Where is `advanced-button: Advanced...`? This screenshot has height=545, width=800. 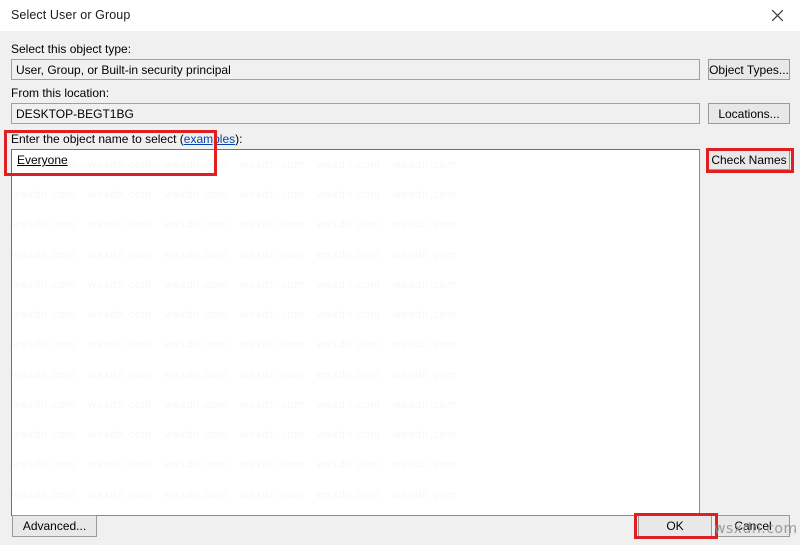 advanced-button: Advanced... is located at coordinates (54, 526).